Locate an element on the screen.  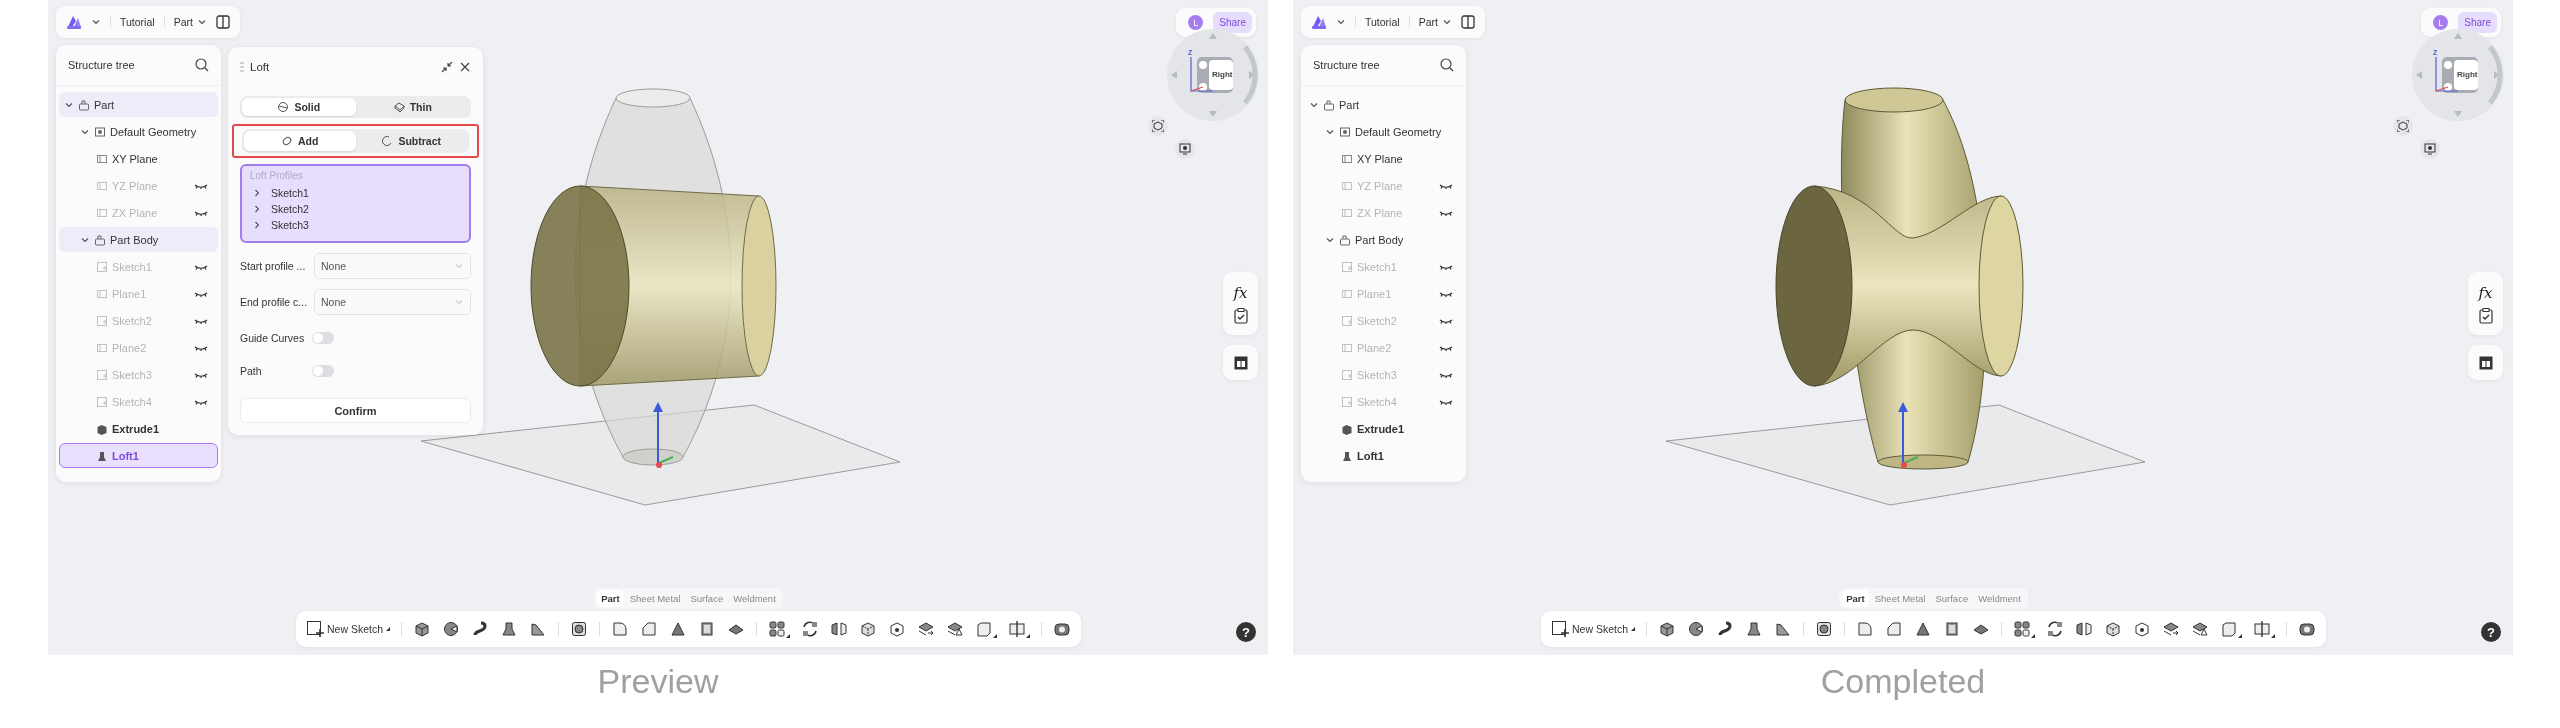
collapse-icon is located at coordinates (447, 67).